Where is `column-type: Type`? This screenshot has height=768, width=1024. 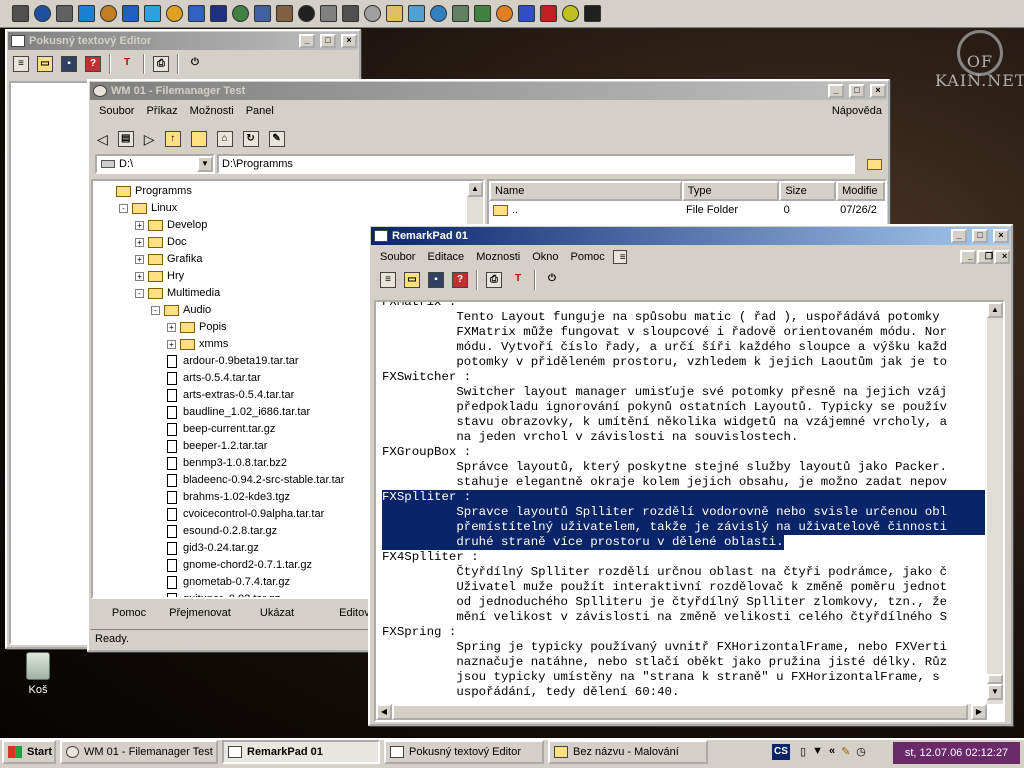
column-type: Type is located at coordinates (730, 191).